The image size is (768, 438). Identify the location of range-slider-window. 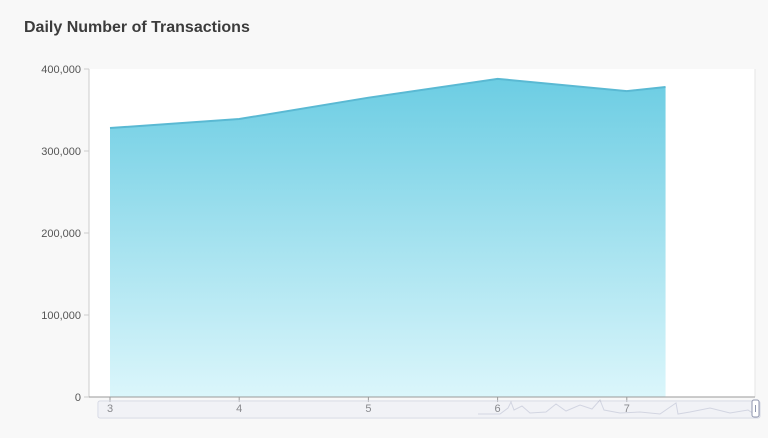
(428, 409).